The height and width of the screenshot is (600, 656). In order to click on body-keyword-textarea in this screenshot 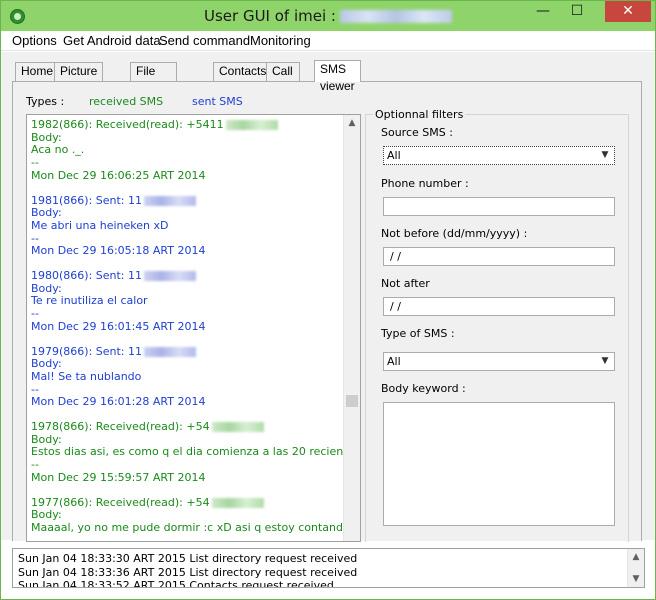, I will do `click(499, 464)`.